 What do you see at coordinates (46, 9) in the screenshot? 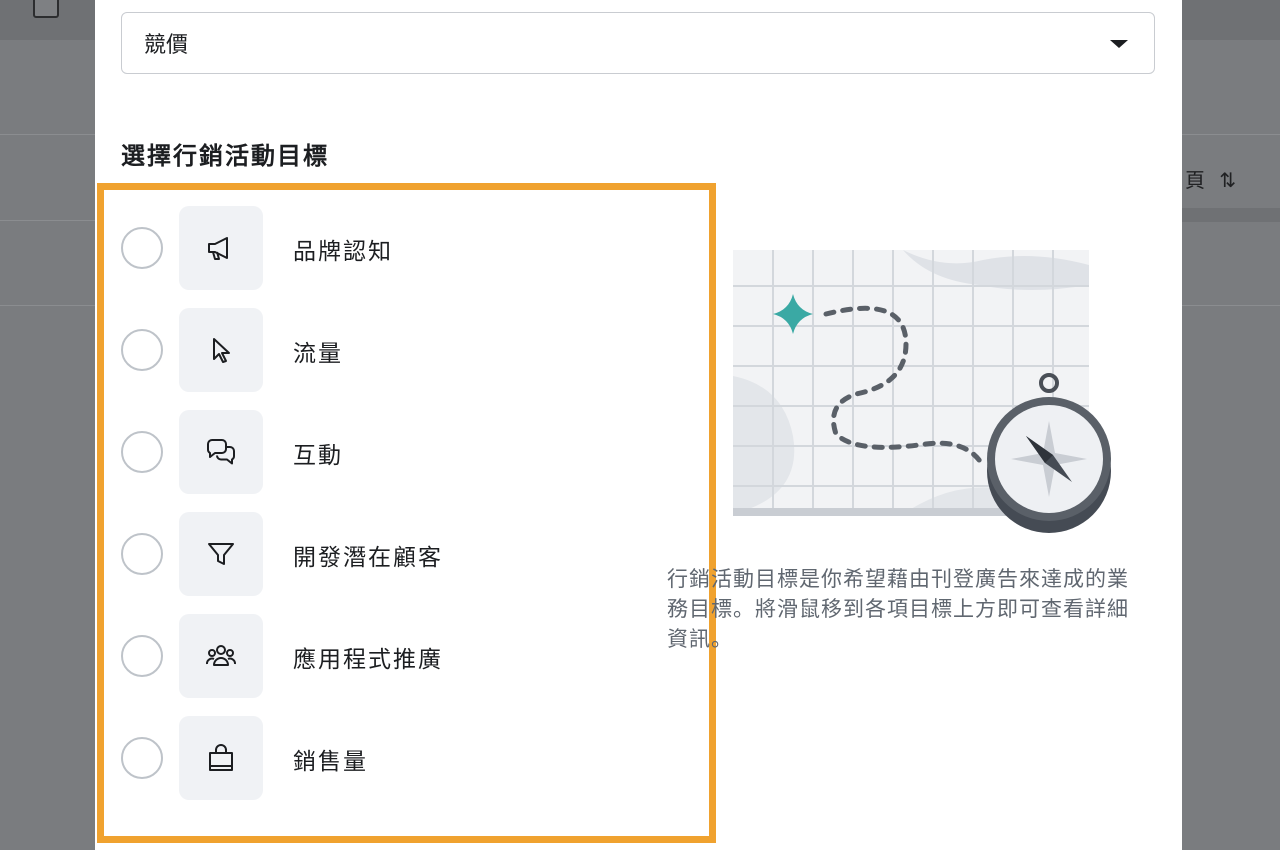
I see `background-checkbox` at bounding box center [46, 9].